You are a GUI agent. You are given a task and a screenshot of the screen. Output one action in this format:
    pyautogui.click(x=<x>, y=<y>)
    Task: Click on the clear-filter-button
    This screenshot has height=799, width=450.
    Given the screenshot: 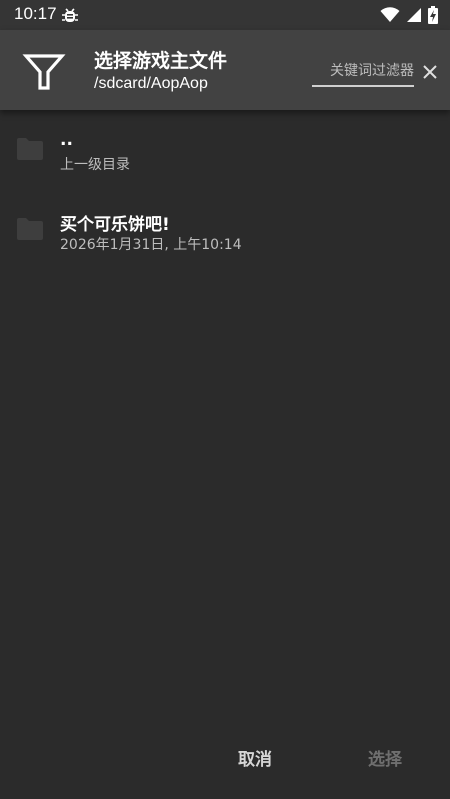 What is the action you would take?
    pyautogui.click(x=430, y=72)
    